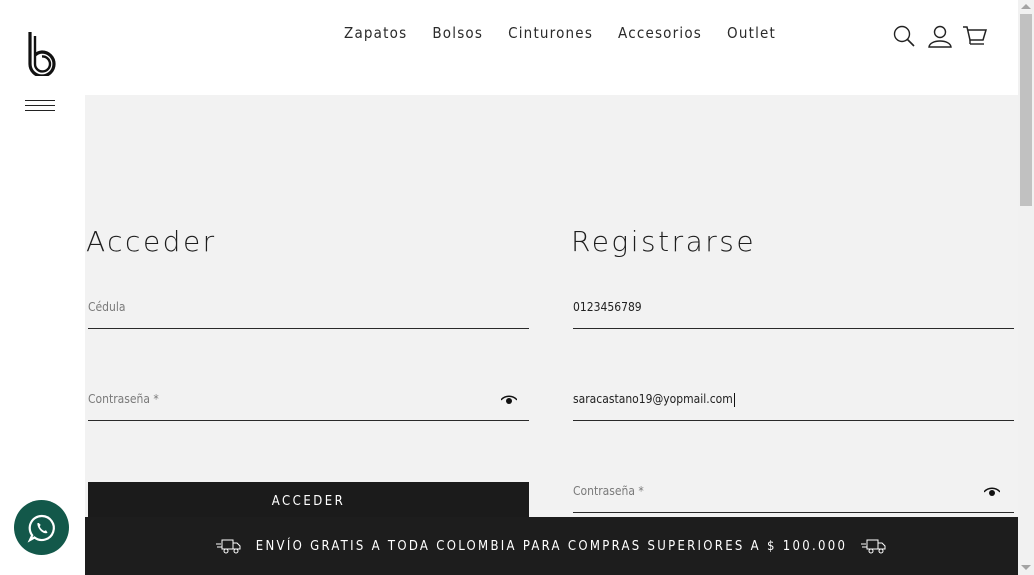 Image resolution: width=1034 pixels, height=575 pixels. Describe the element at coordinates (734, 399) in the screenshot. I see `text-caret` at that location.